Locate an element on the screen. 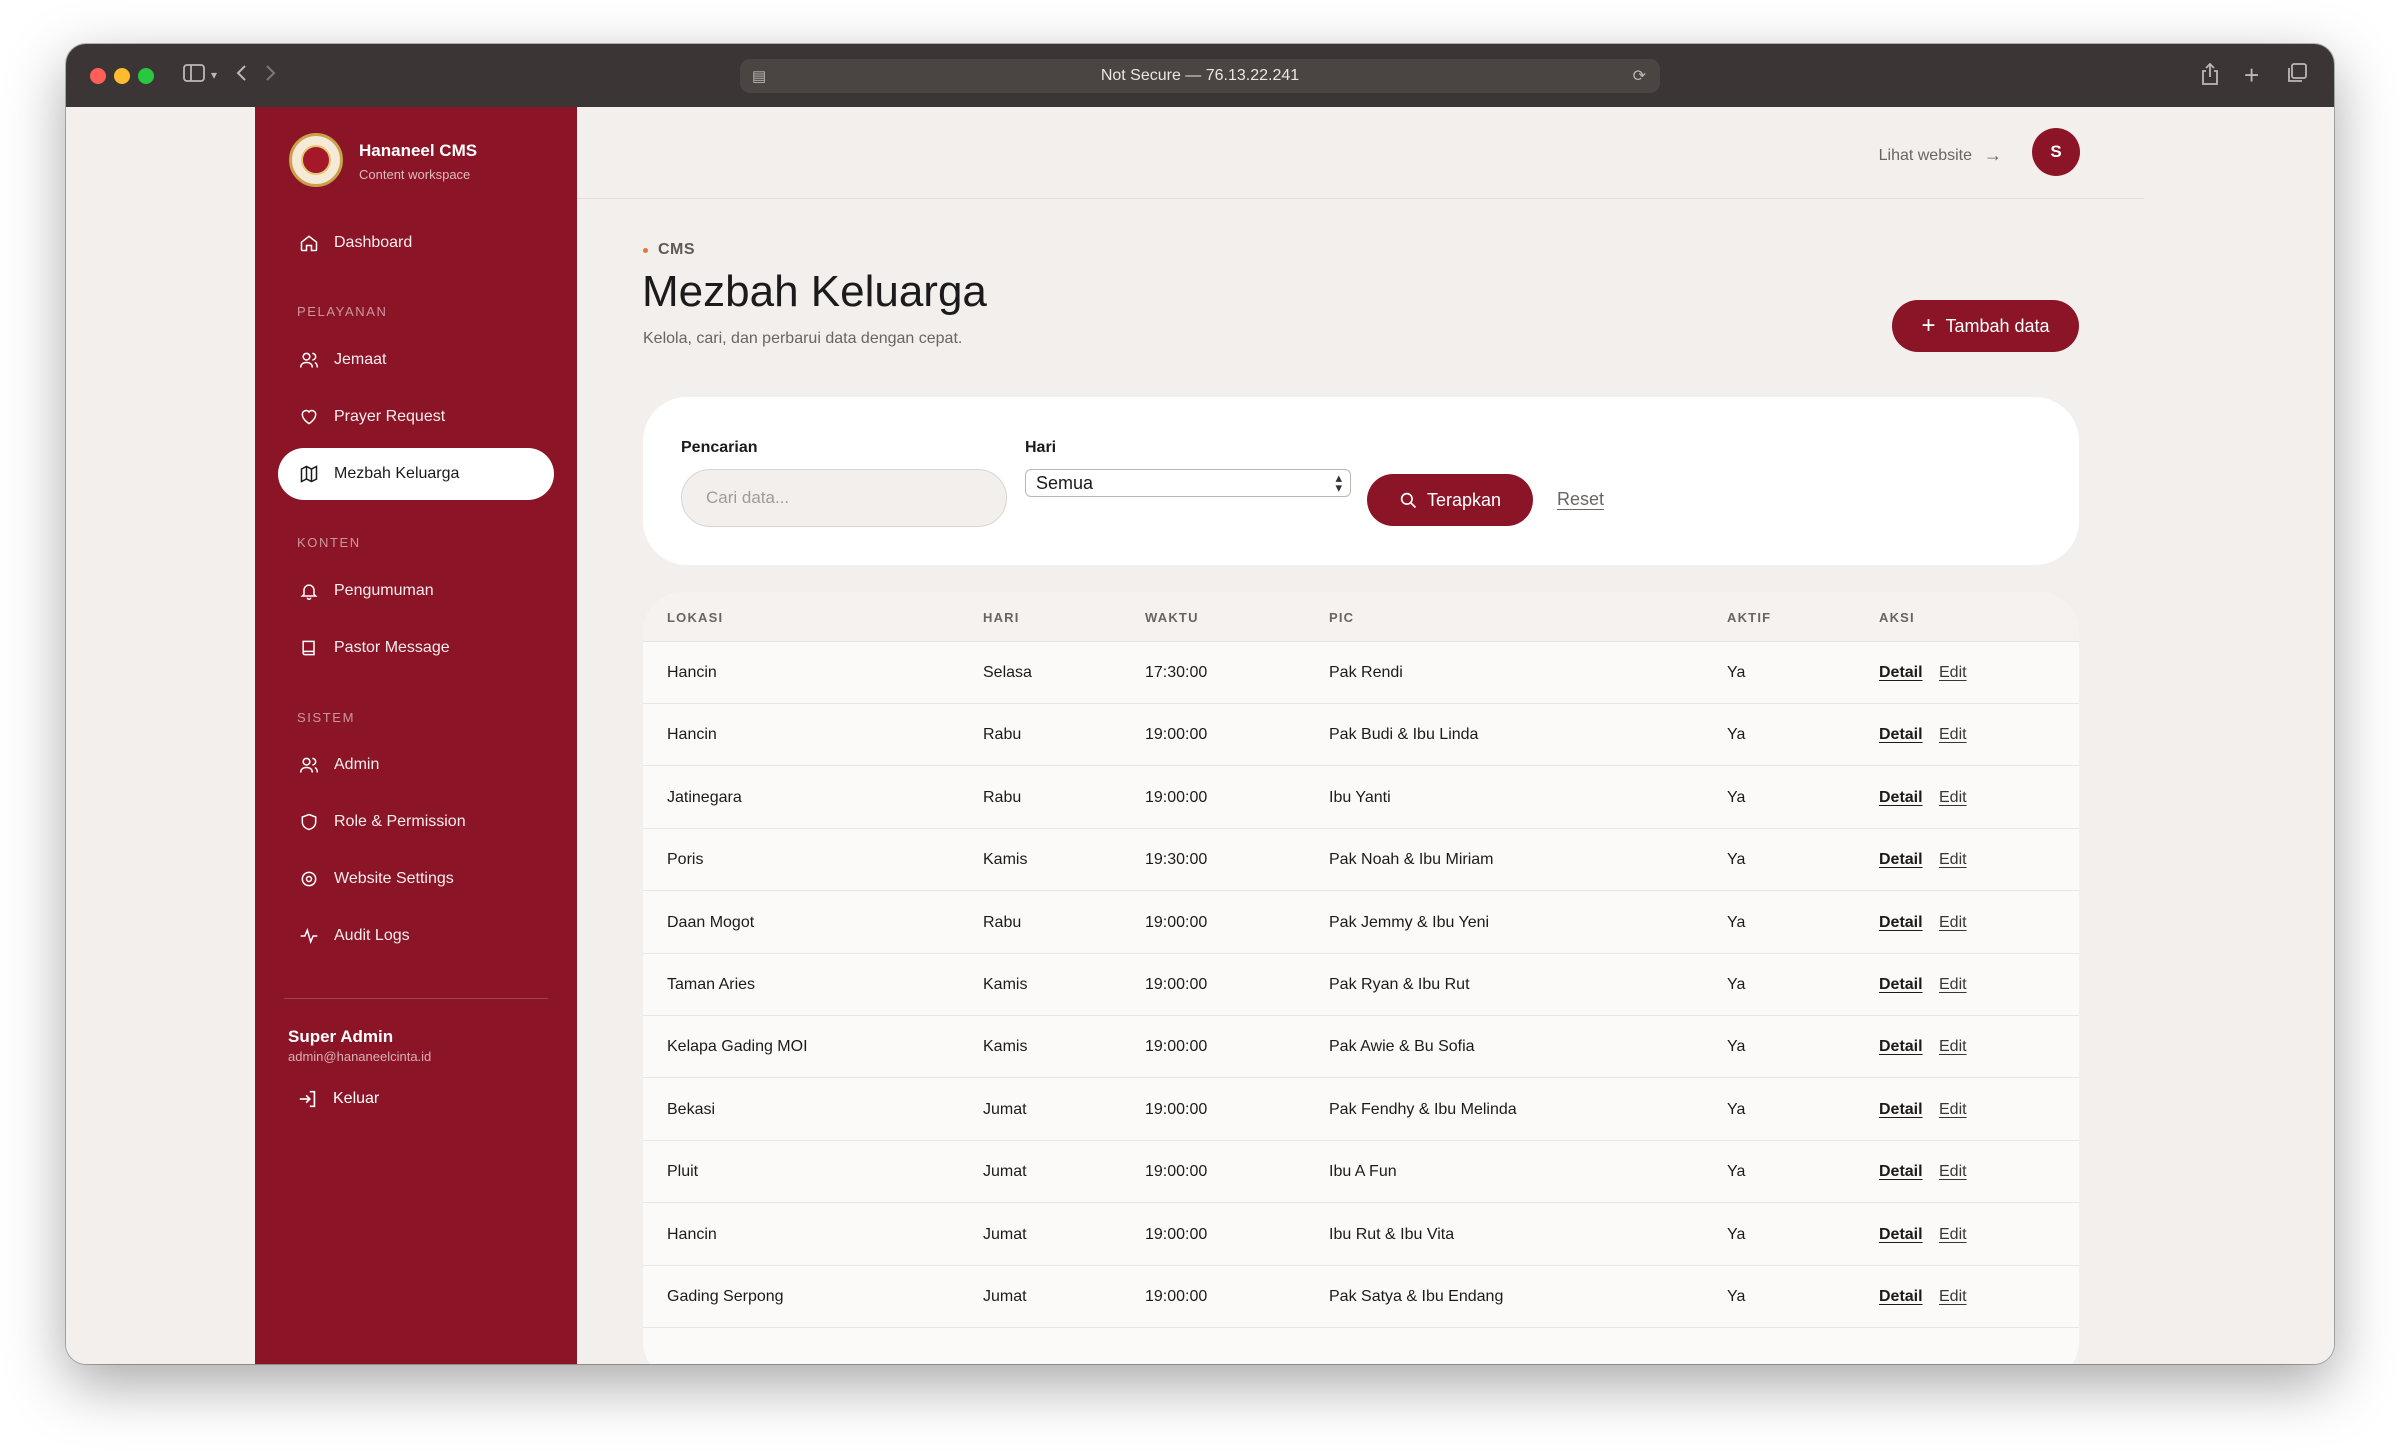  search-input is located at coordinates (844, 498).